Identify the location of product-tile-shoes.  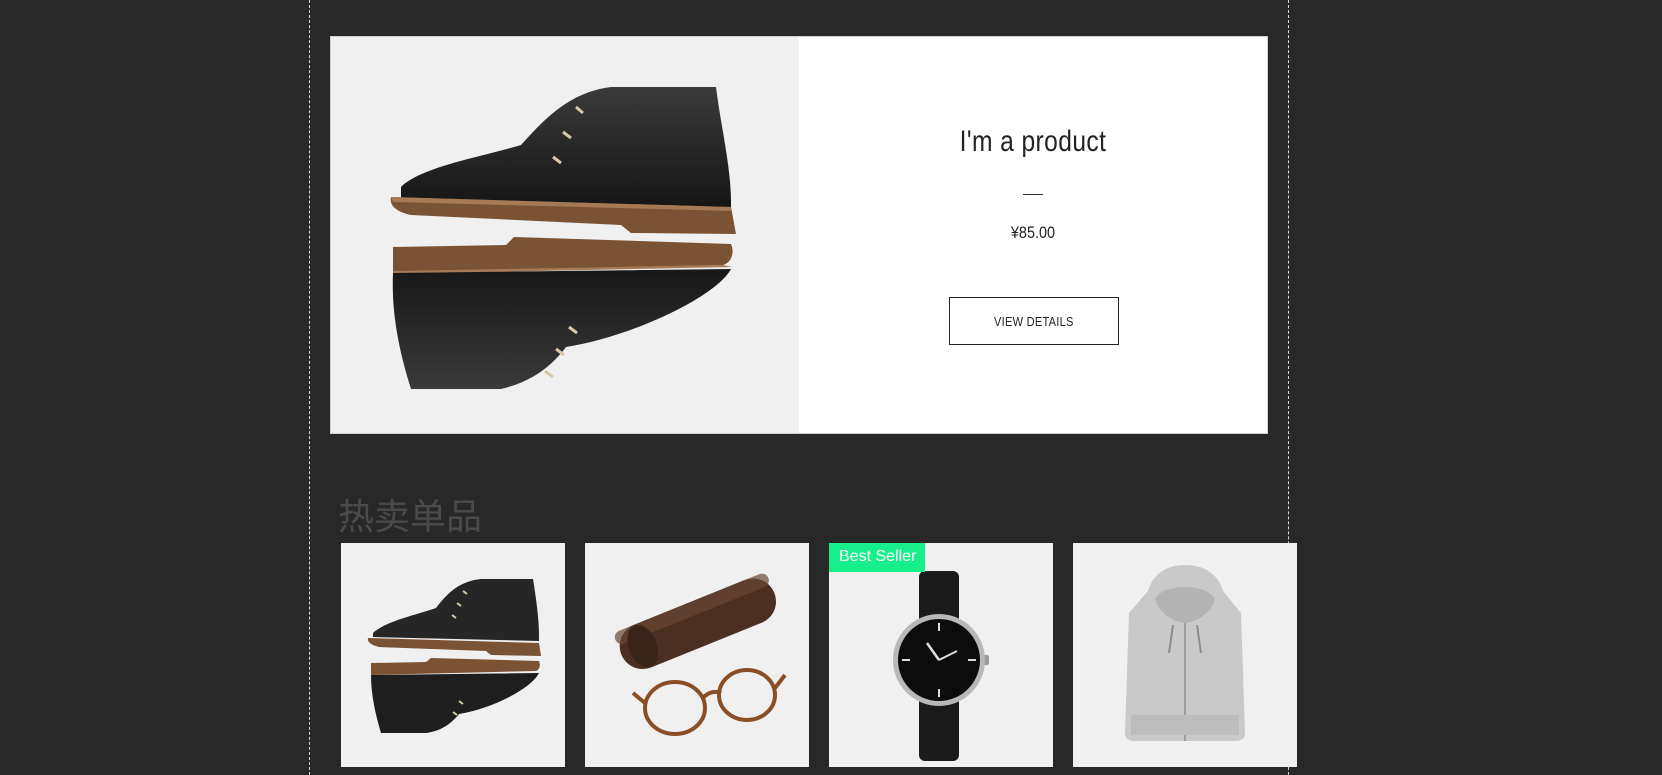
(453, 655).